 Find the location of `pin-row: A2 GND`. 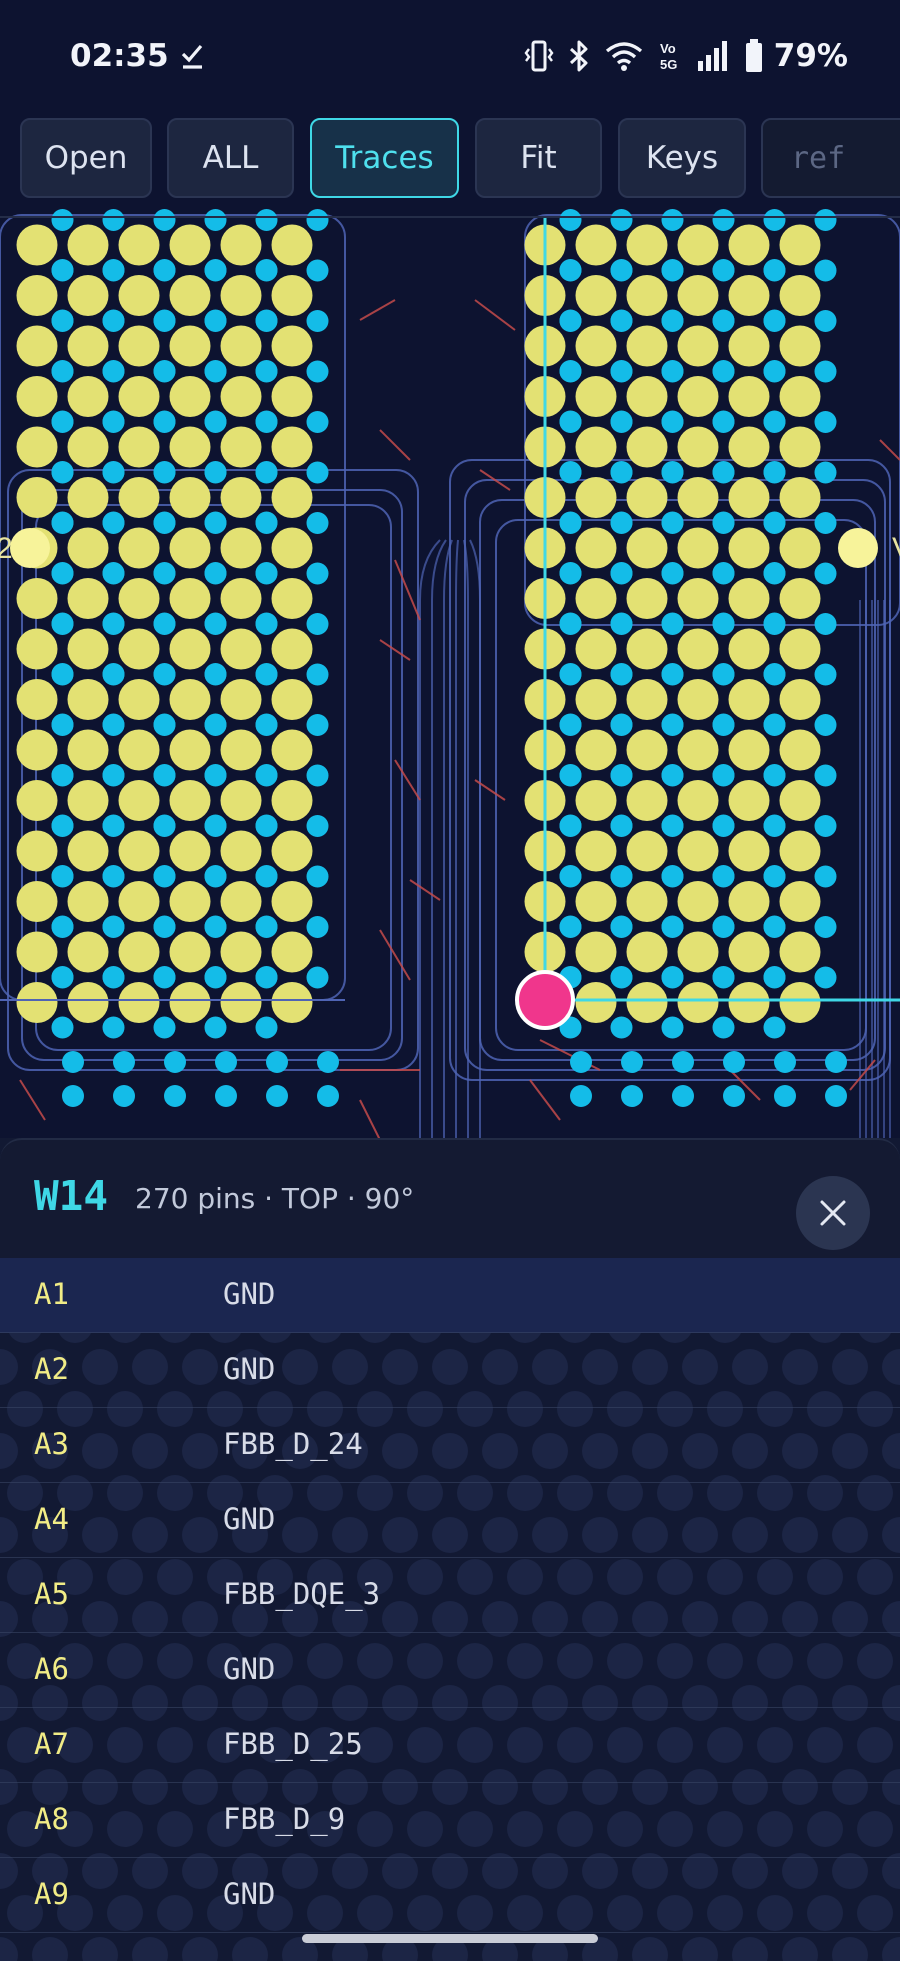

pin-row: A2 GND is located at coordinates (450, 1370).